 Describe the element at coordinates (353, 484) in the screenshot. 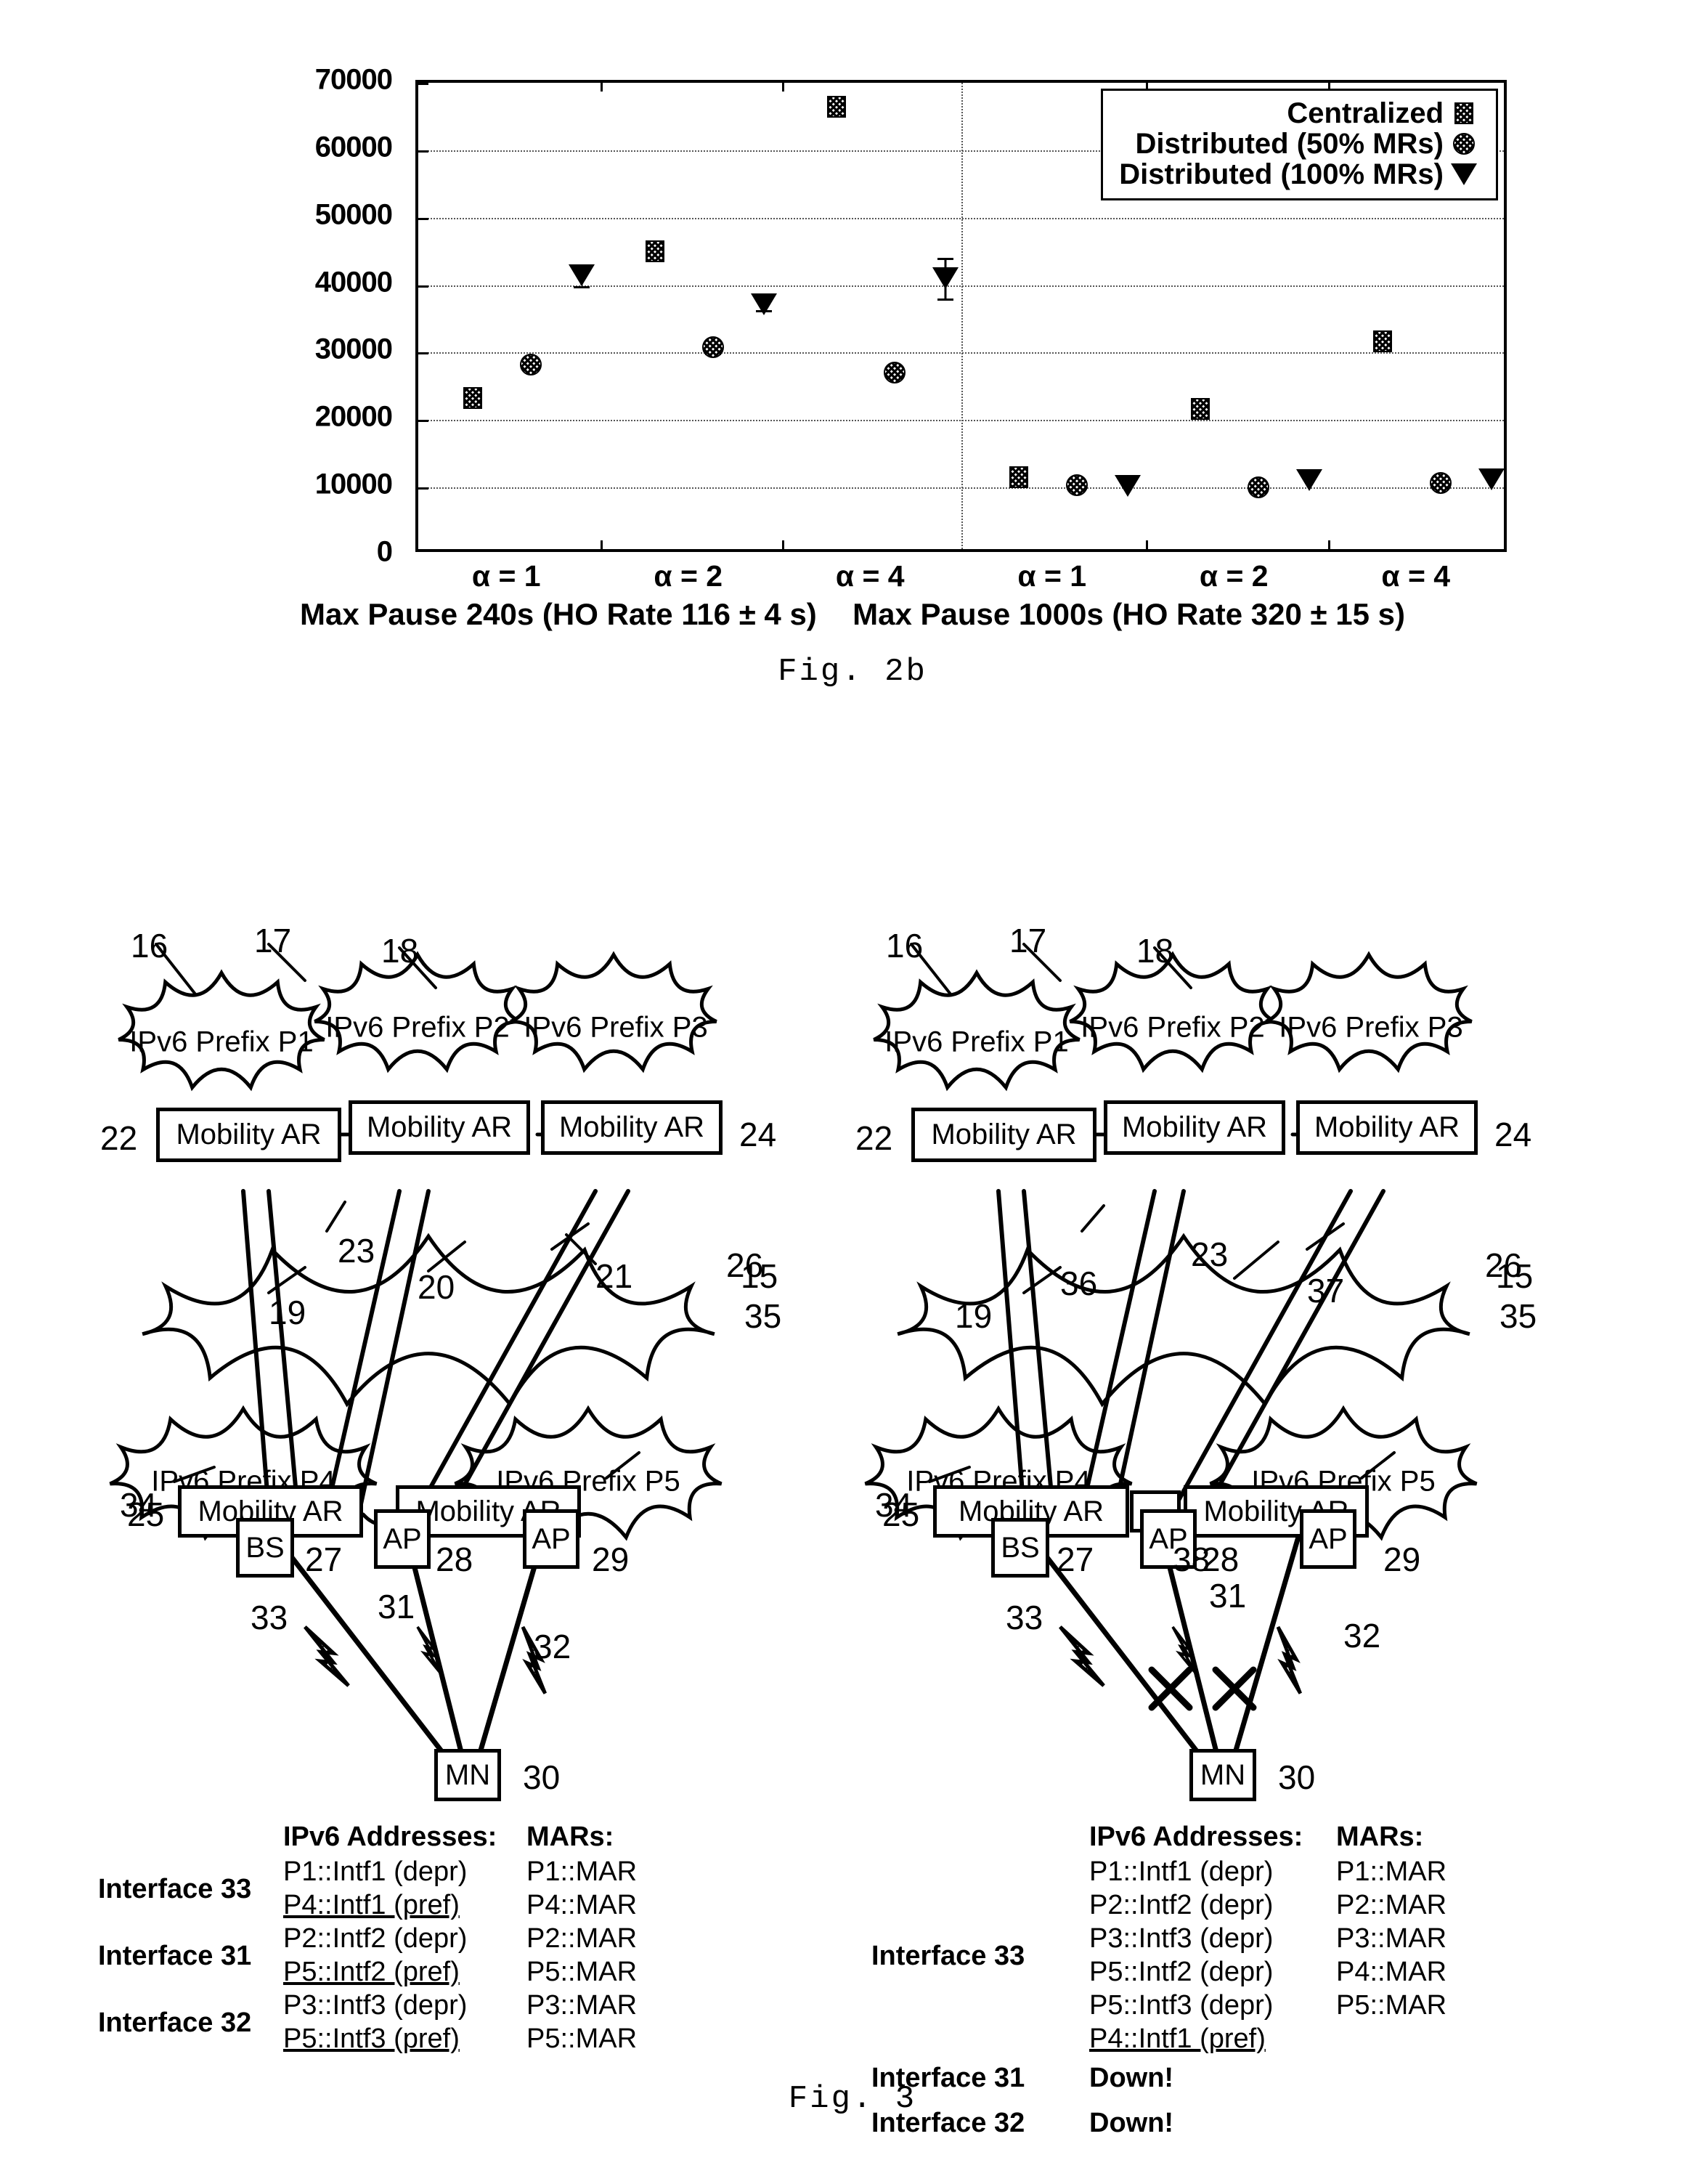

I see `y-axis-tick-10000: 10000` at that location.